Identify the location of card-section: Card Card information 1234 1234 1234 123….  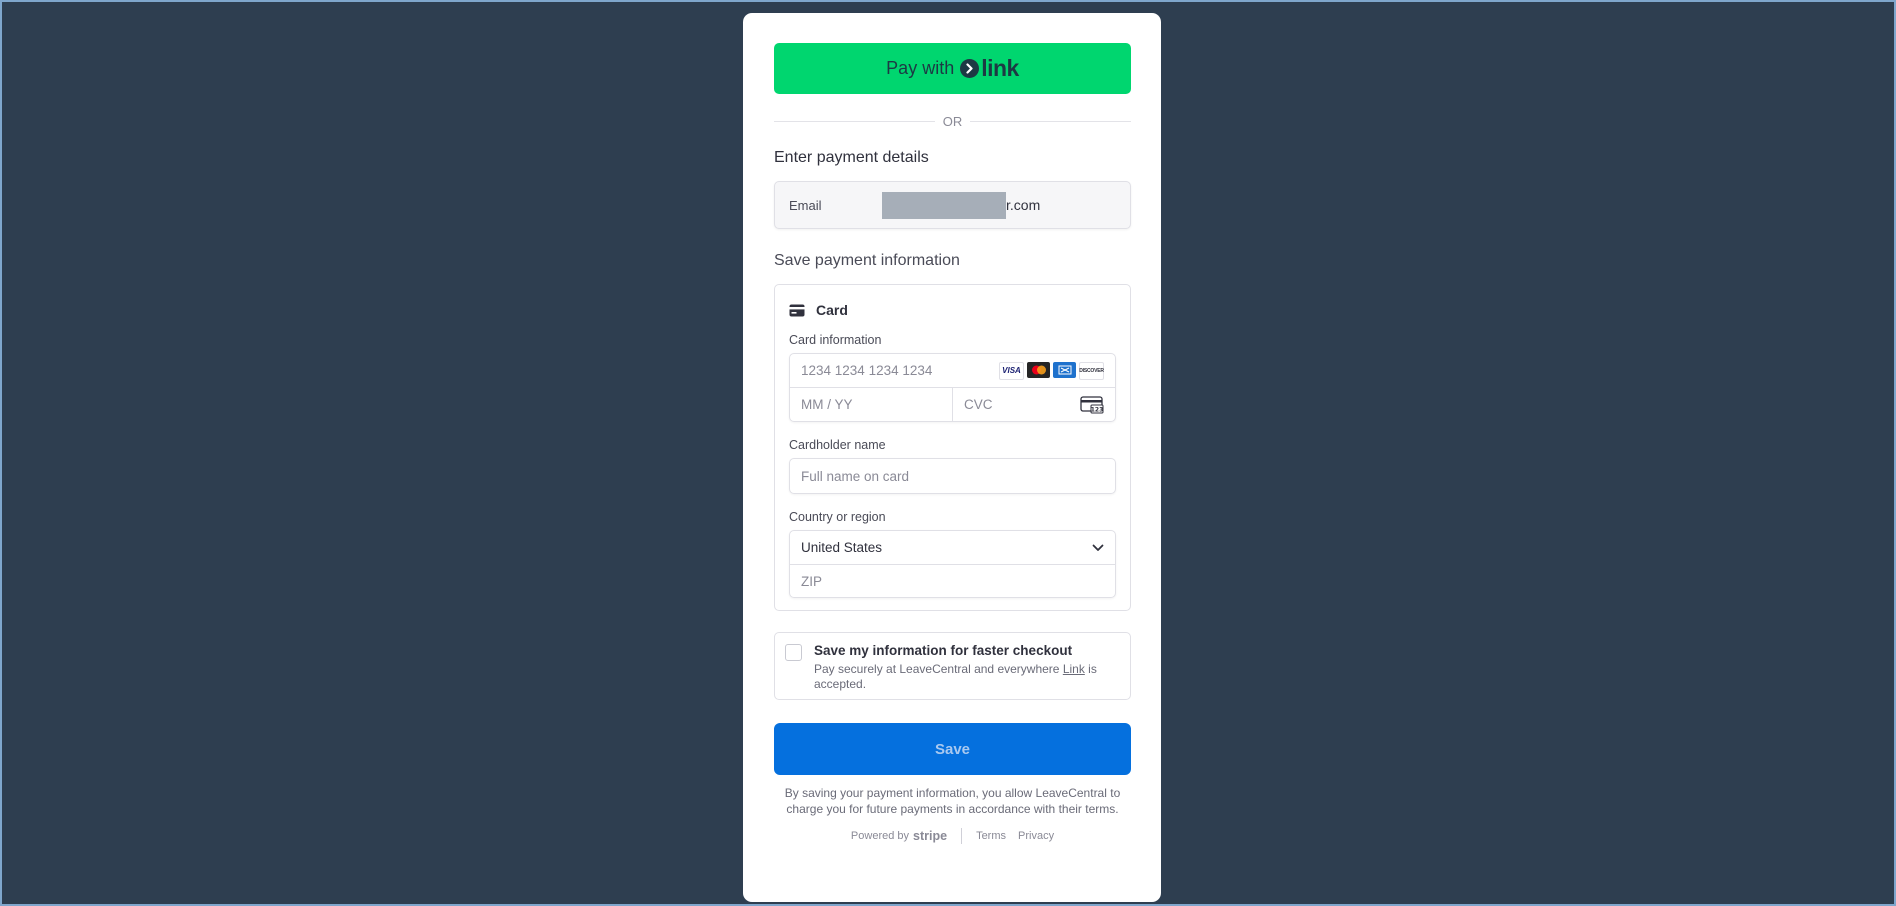
(952, 447).